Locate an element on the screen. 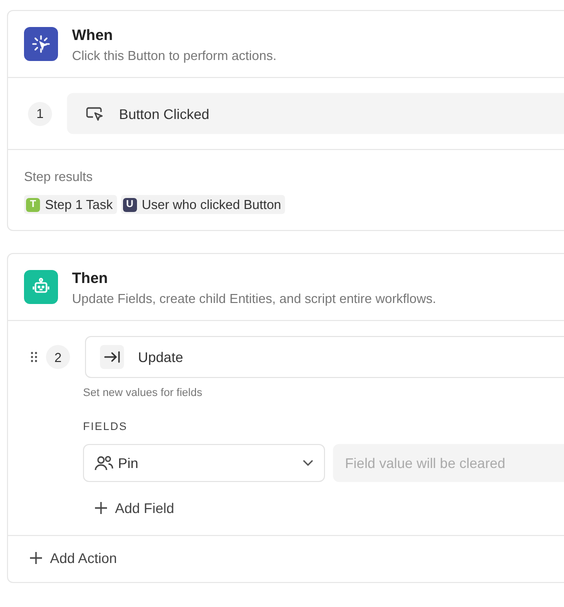  result-chip: U User who clicked Button is located at coordinates (203, 204).